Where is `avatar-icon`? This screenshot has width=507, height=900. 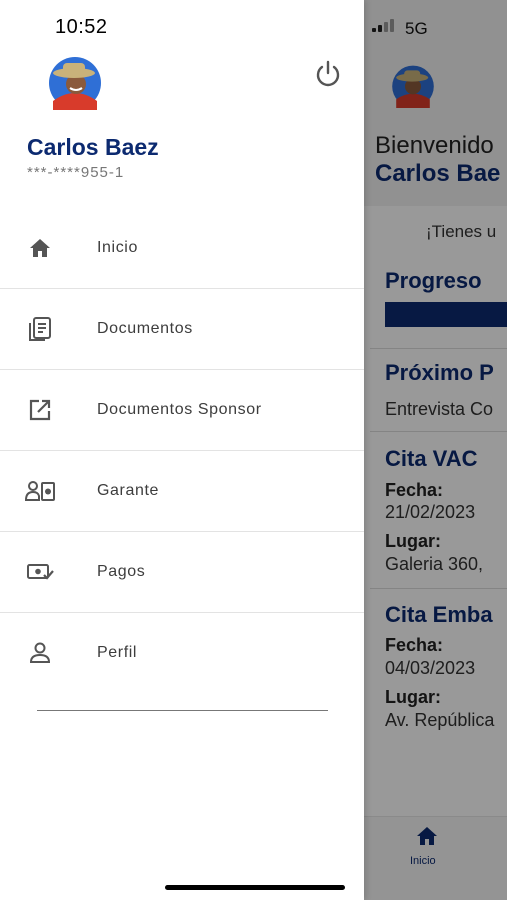
avatar-icon is located at coordinates (75, 82).